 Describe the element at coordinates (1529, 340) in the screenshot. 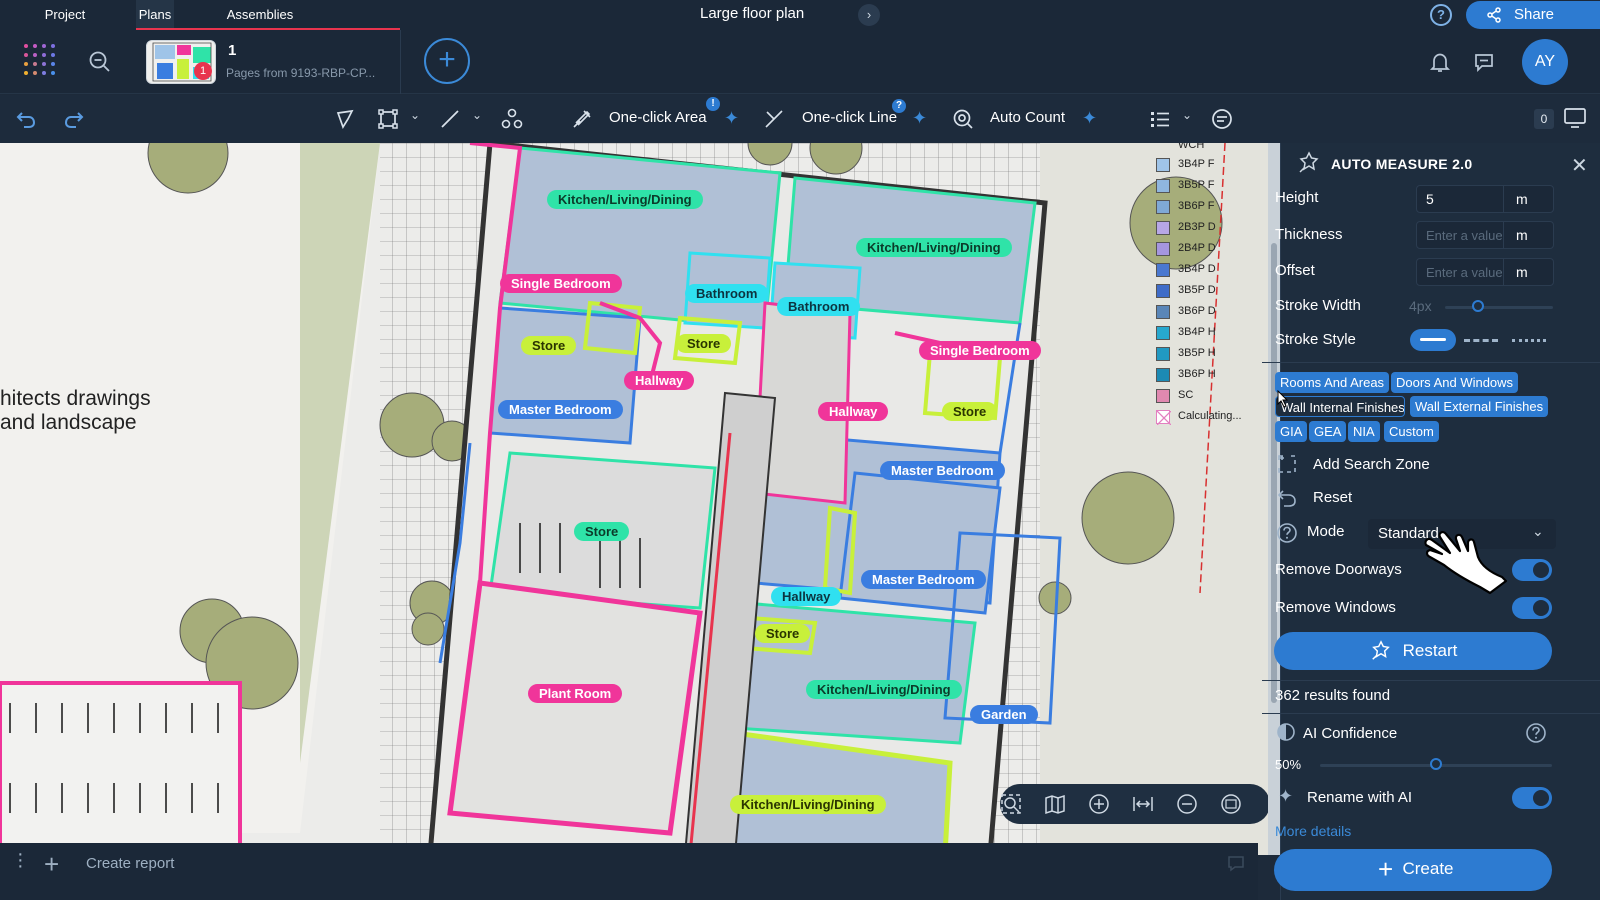

I see `stroke-style-dash-dot` at that location.